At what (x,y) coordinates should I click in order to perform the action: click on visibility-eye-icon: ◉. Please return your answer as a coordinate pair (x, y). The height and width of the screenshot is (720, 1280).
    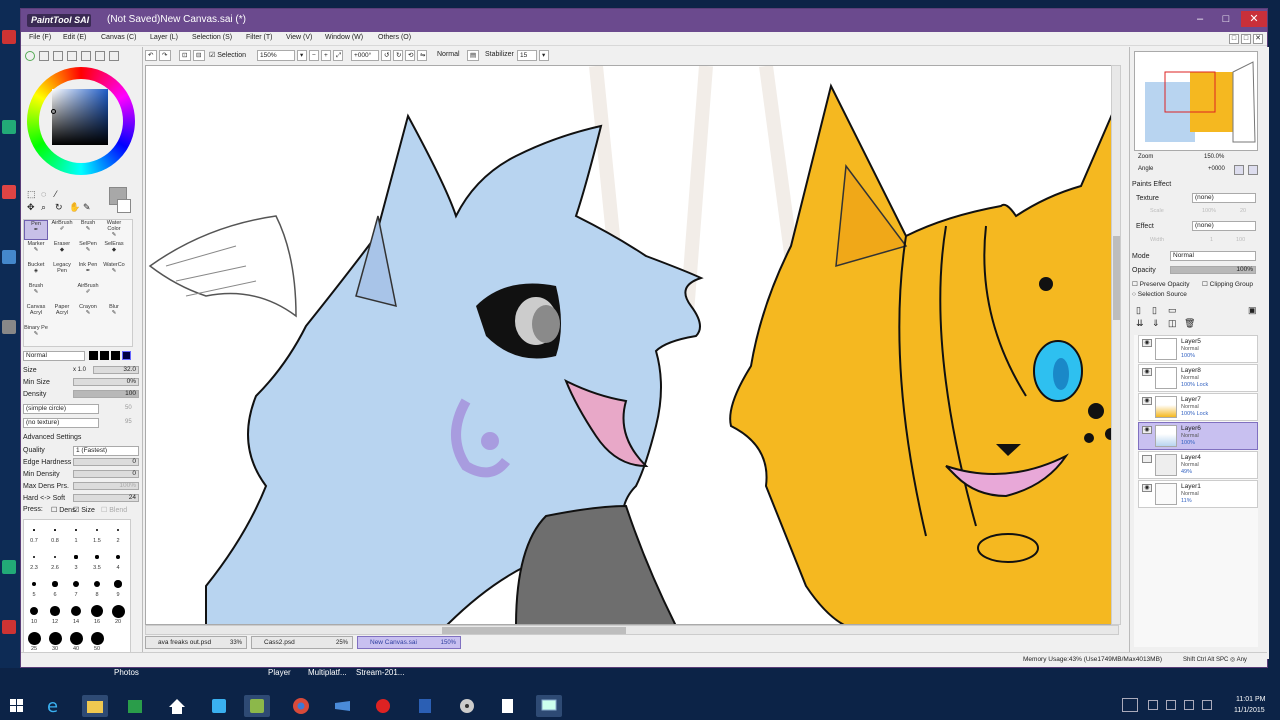
    Looking at the image, I should click on (1147, 401).